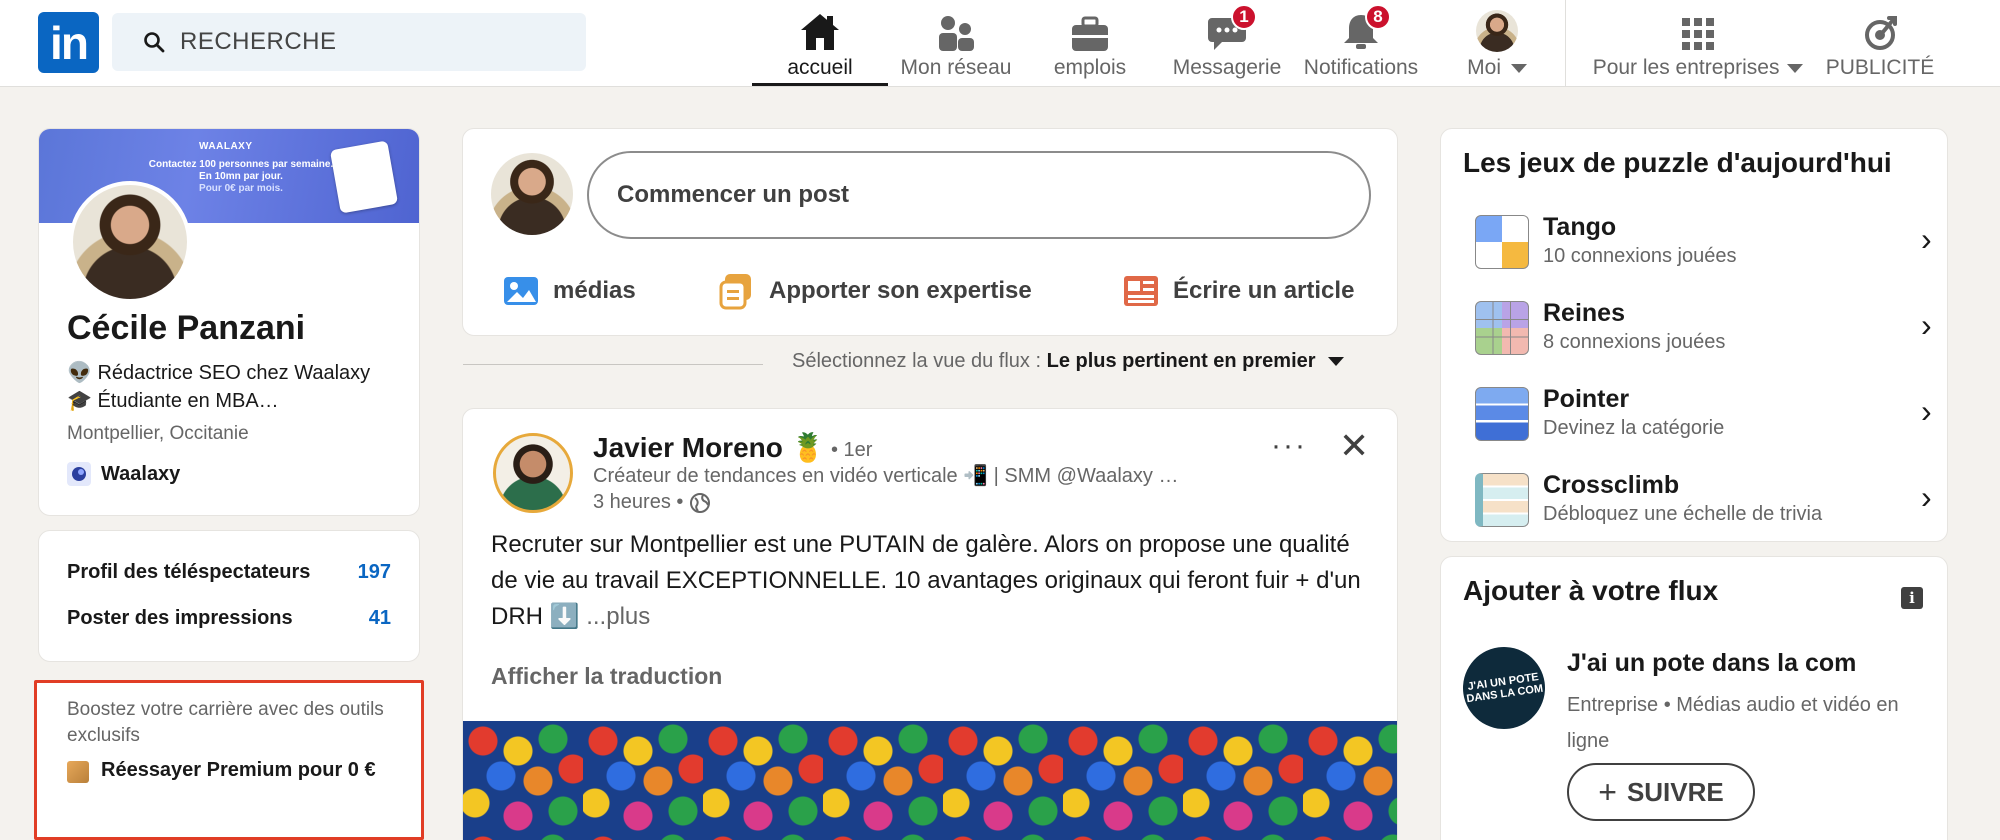 The width and height of the screenshot is (2000, 840). I want to click on nav-jobs-label: emplois, so click(1090, 67).